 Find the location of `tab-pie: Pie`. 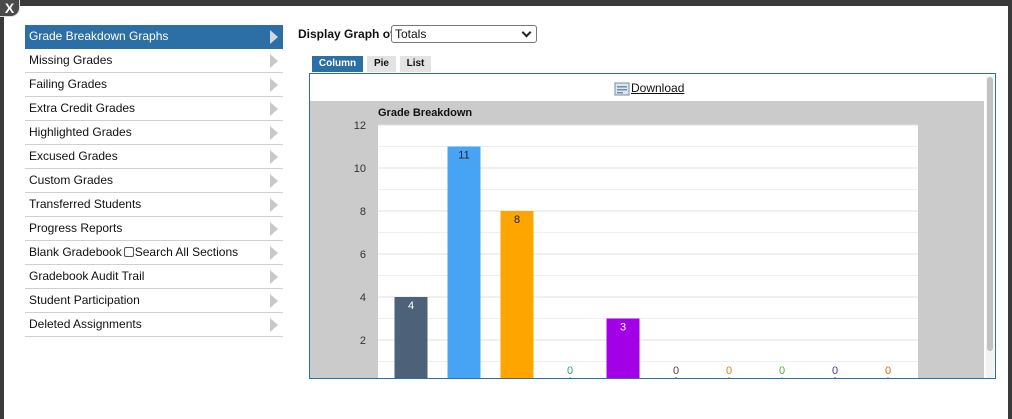

tab-pie: Pie is located at coordinates (381, 64).